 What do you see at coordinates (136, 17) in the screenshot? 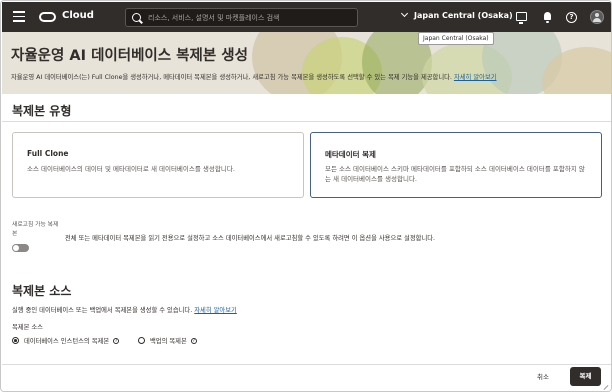
I see `search-icon` at bounding box center [136, 17].